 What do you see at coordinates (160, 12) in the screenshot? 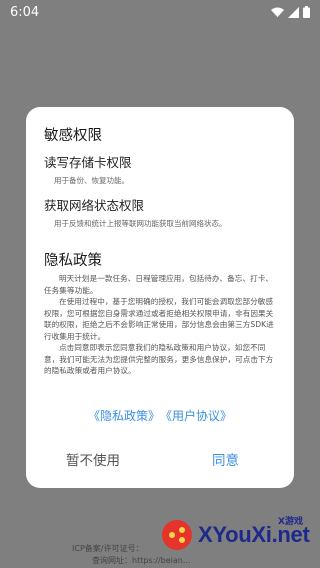
I see `status-bar: 6:04` at bounding box center [160, 12].